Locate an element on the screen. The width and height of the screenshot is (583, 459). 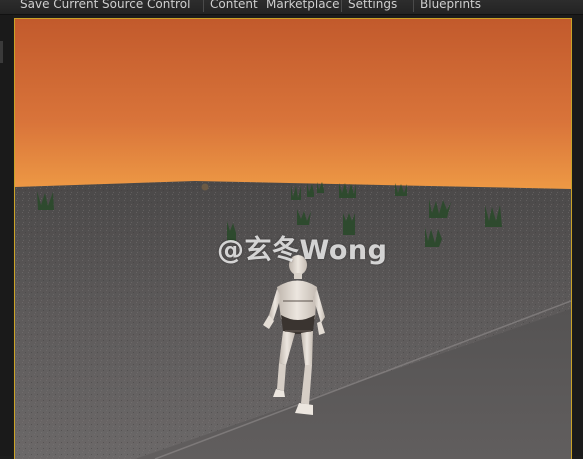
marketplace-button: Marketplace is located at coordinates (303, 6).